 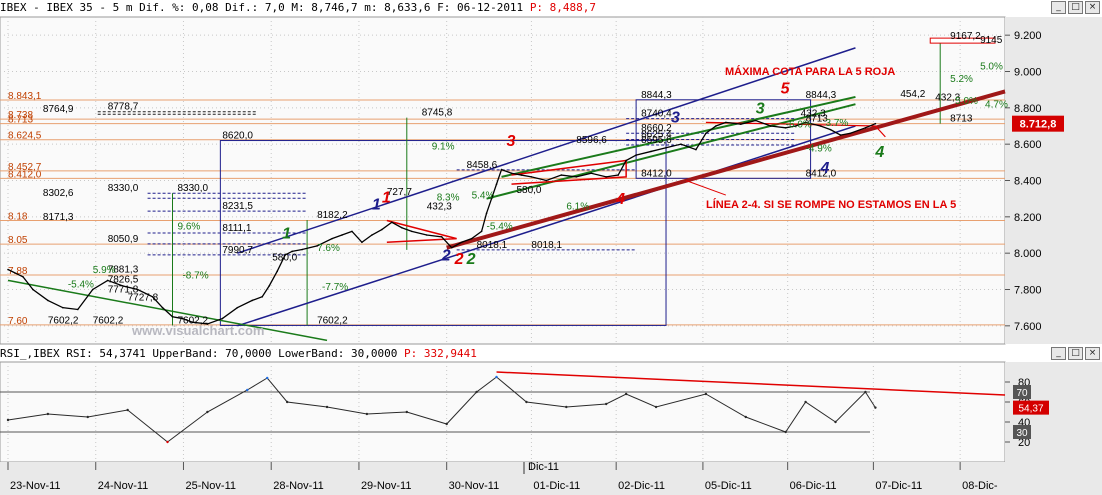 What do you see at coordinates (1028, 218) in the screenshot?
I see `price-y-tick-label: 8.200` at bounding box center [1028, 218].